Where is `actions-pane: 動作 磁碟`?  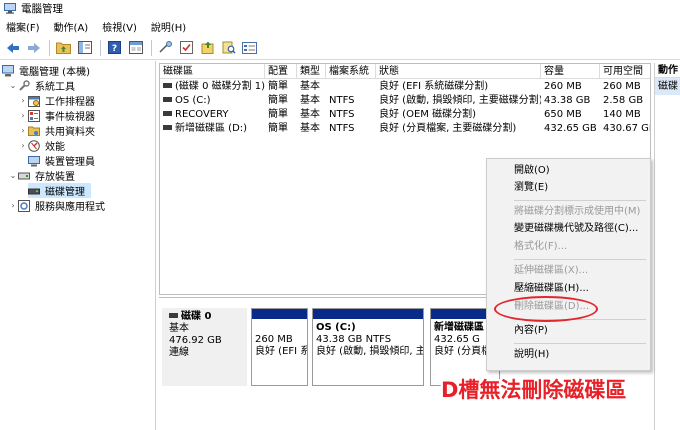 actions-pane: 動作 磁碟 is located at coordinates (667, 246).